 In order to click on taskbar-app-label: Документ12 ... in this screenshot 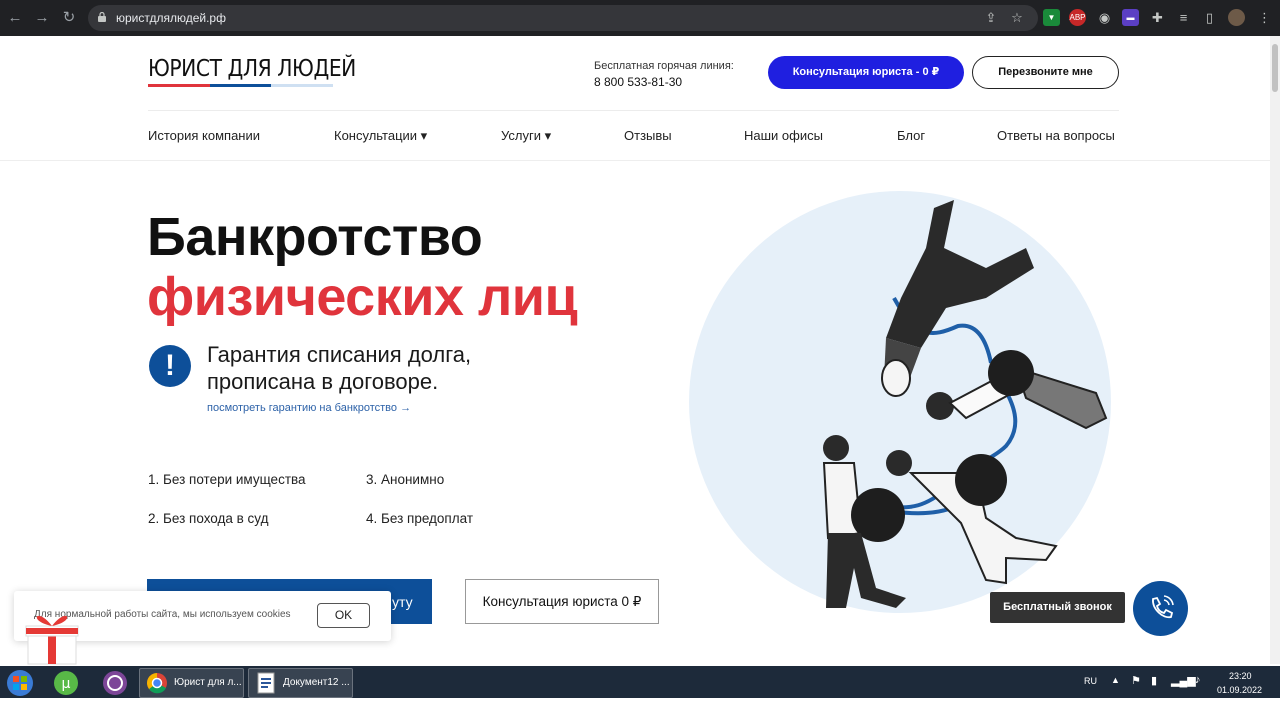, I will do `click(316, 682)`.